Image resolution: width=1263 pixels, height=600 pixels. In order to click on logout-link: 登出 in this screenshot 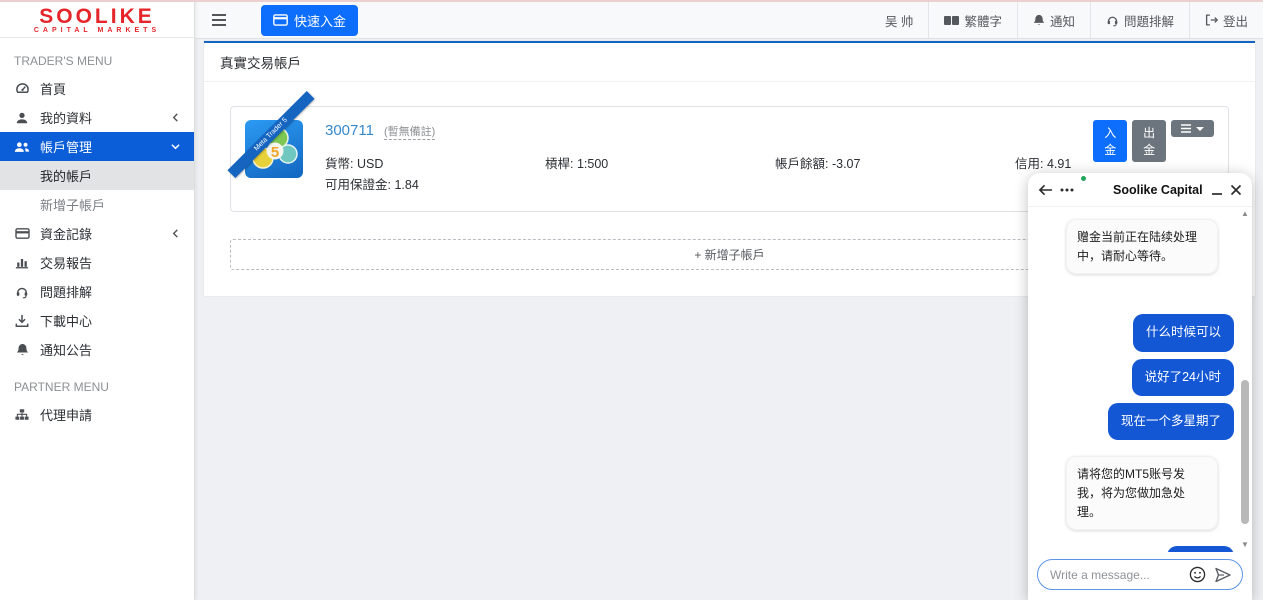, I will do `click(1225, 20)`.